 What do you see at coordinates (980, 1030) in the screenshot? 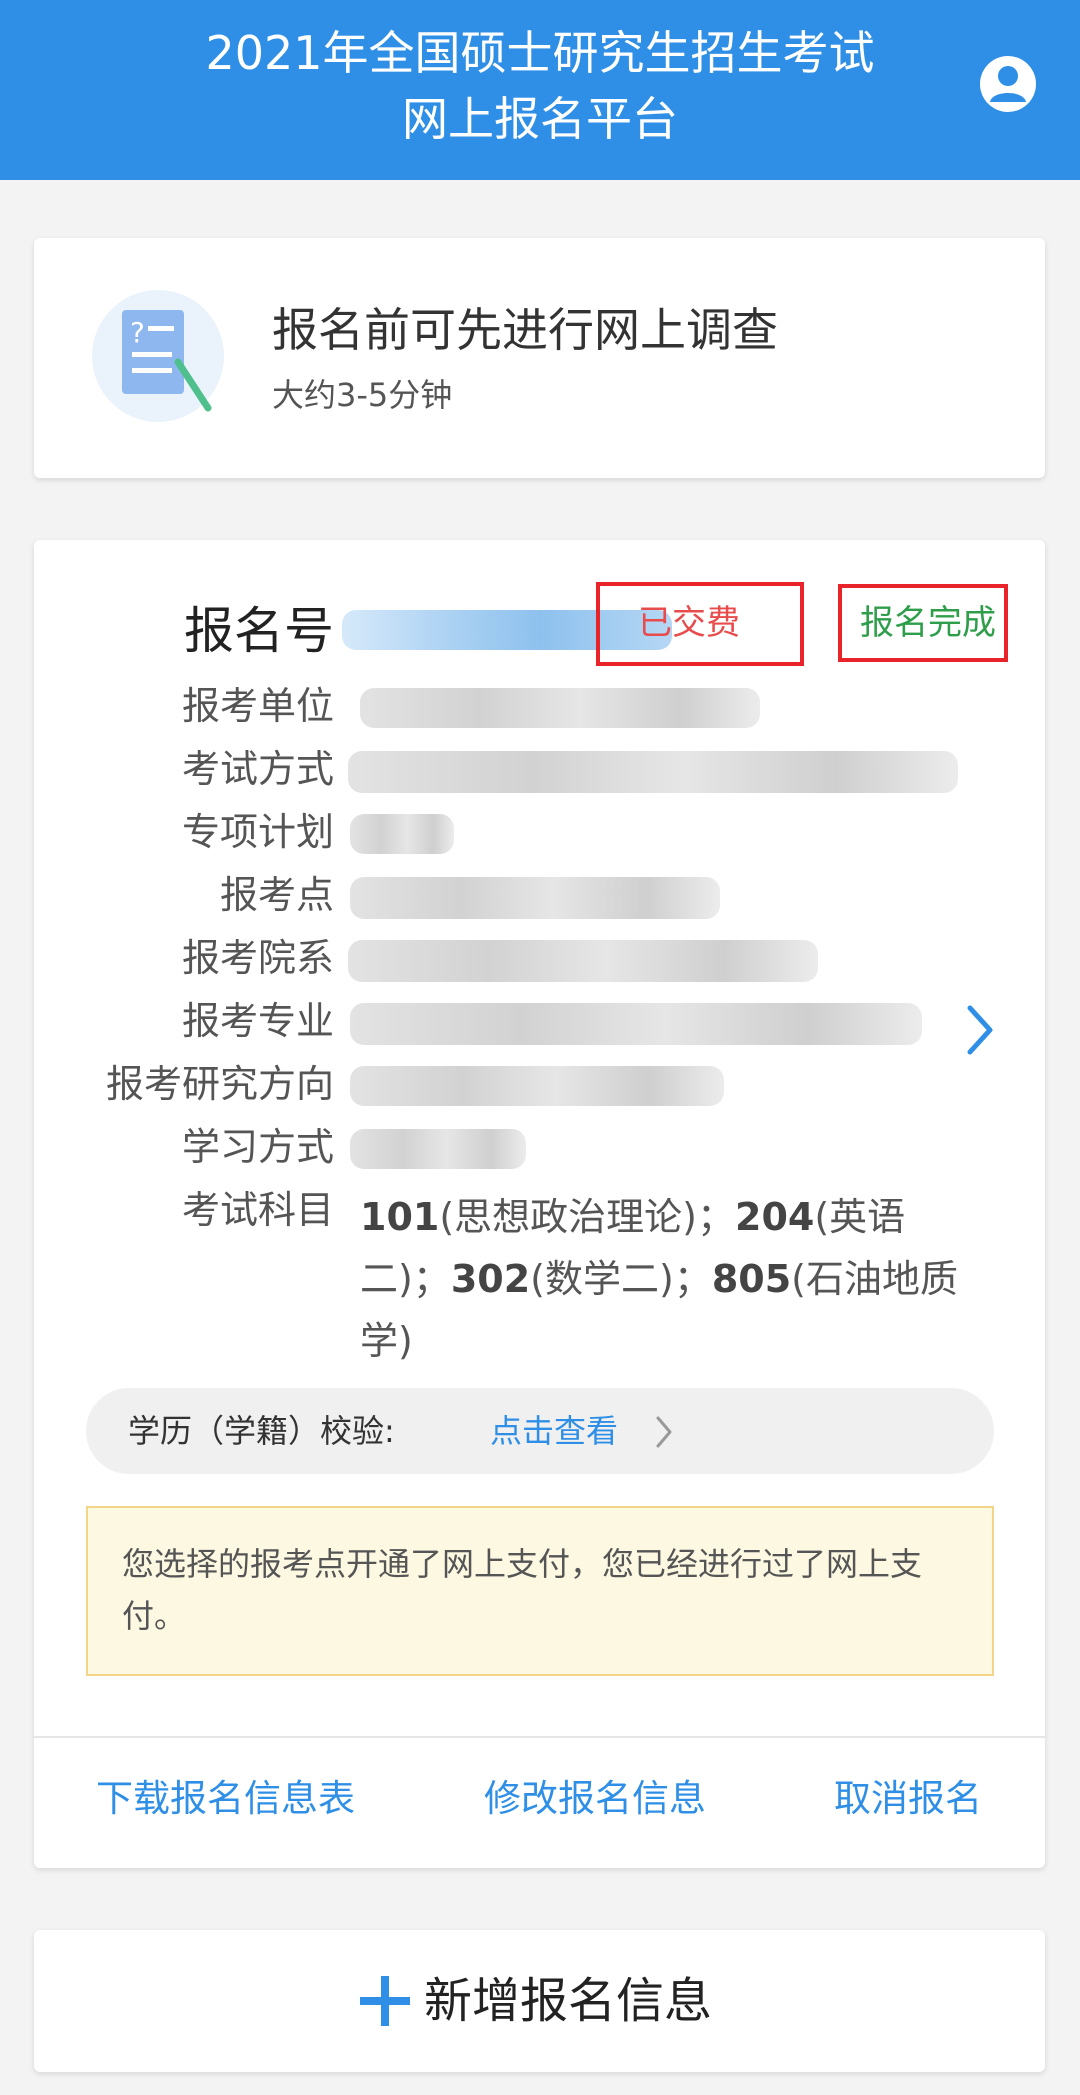
I see `chevron-right-icon` at bounding box center [980, 1030].